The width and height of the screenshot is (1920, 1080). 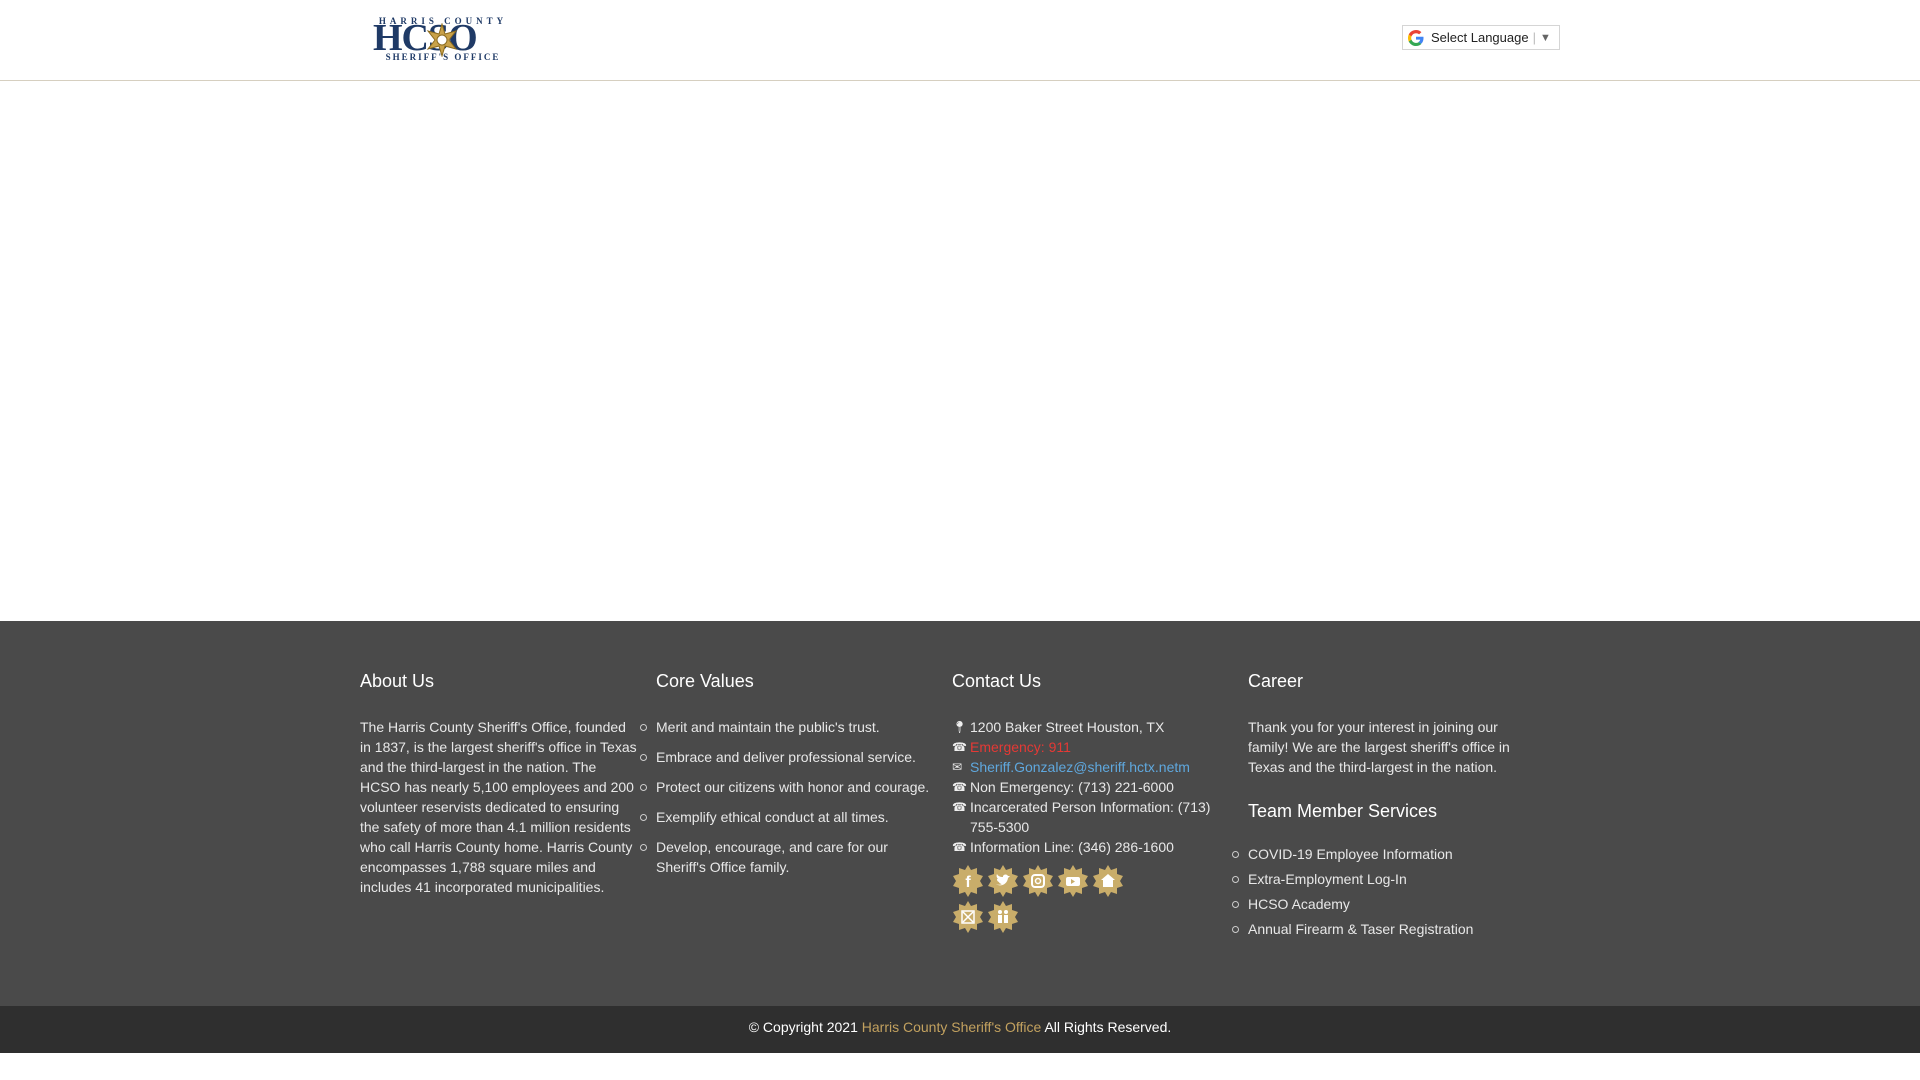 I want to click on service-link-academy: HCSO Academy, so click(x=1380, y=904).